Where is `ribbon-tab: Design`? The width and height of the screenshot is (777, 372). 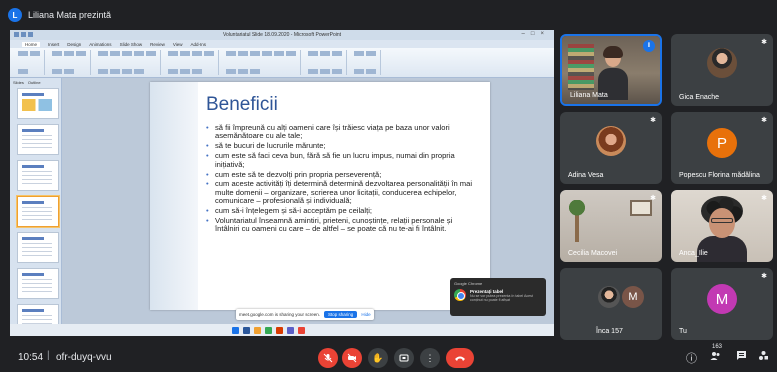
ribbon-tab: Design is located at coordinates (74, 44).